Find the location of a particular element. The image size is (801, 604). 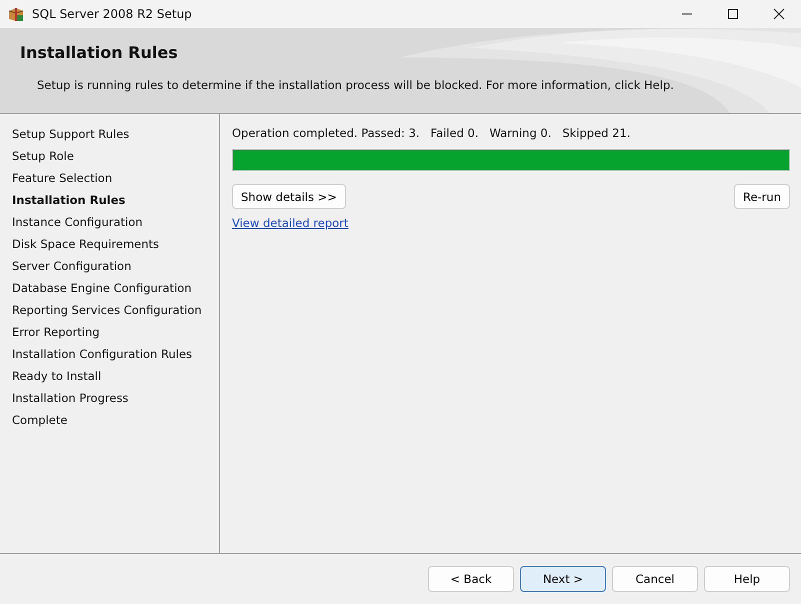

footer-button: Next > is located at coordinates (563, 579).